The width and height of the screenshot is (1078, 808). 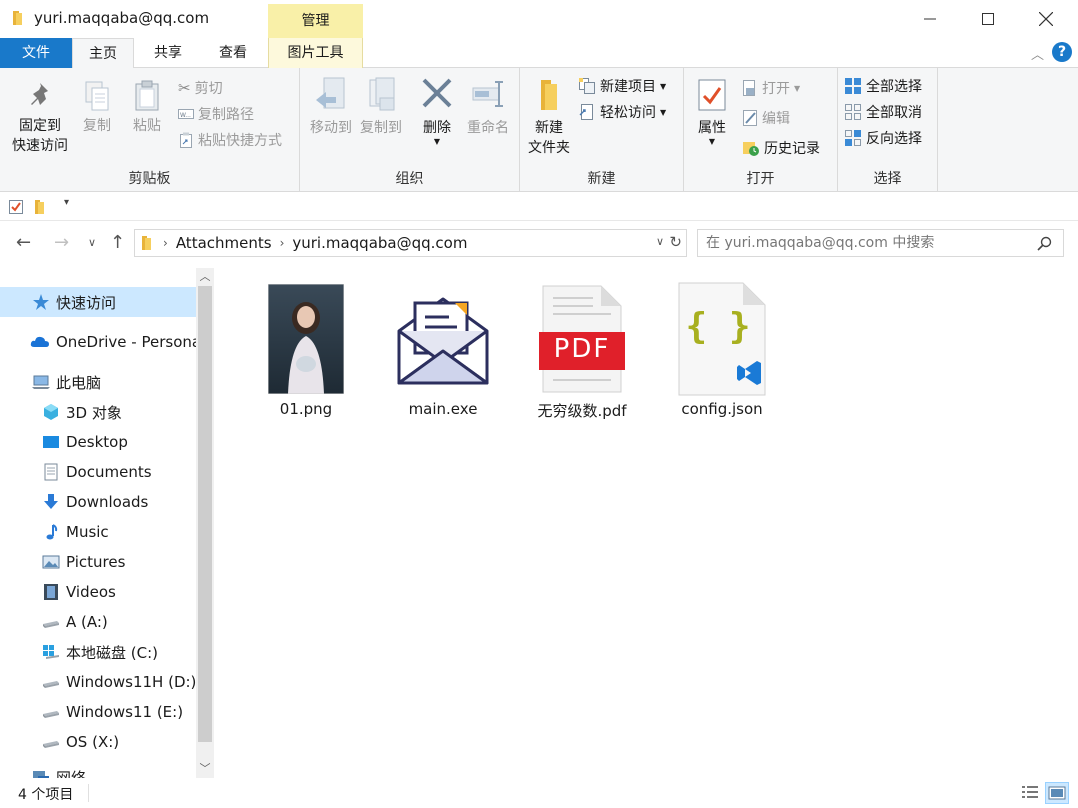 What do you see at coordinates (230, 140) in the screenshot?
I see `paste-shortcut-button: 粘贴快捷方式` at bounding box center [230, 140].